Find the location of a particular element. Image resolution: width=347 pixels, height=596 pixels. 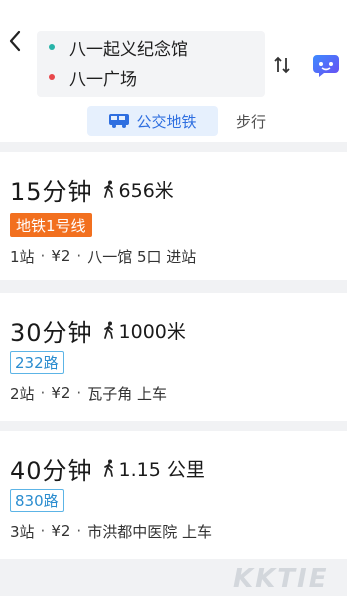

route-duration: 15分钟 is located at coordinates (51, 191).